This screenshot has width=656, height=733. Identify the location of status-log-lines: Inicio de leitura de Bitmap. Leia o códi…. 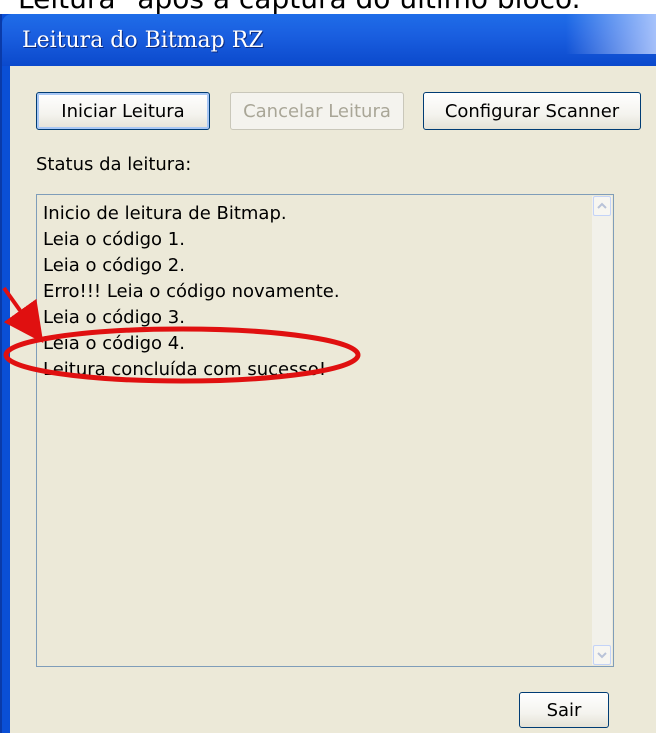
(191, 292).